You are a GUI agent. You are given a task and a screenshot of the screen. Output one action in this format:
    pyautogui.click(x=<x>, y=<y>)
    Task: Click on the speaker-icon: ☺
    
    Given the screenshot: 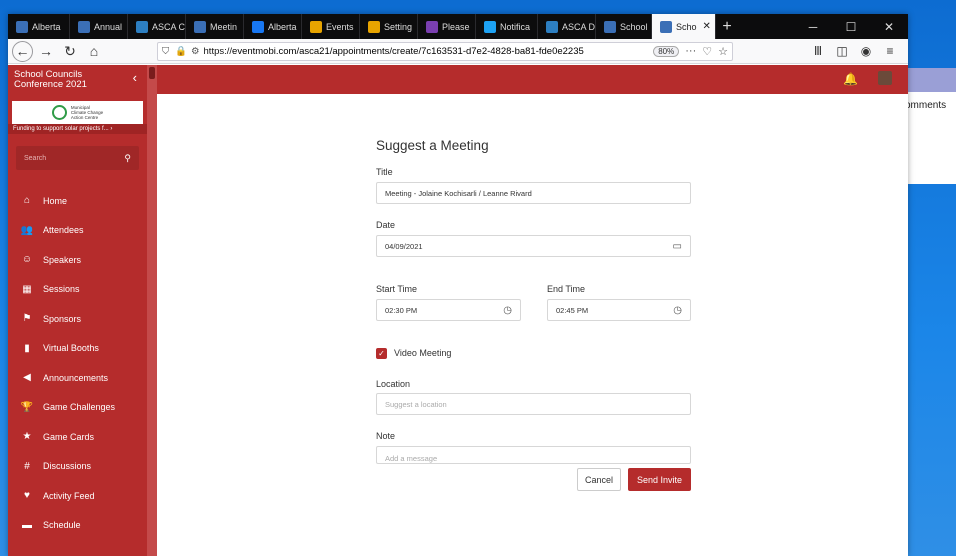 What is the action you would take?
    pyautogui.click(x=27, y=260)
    